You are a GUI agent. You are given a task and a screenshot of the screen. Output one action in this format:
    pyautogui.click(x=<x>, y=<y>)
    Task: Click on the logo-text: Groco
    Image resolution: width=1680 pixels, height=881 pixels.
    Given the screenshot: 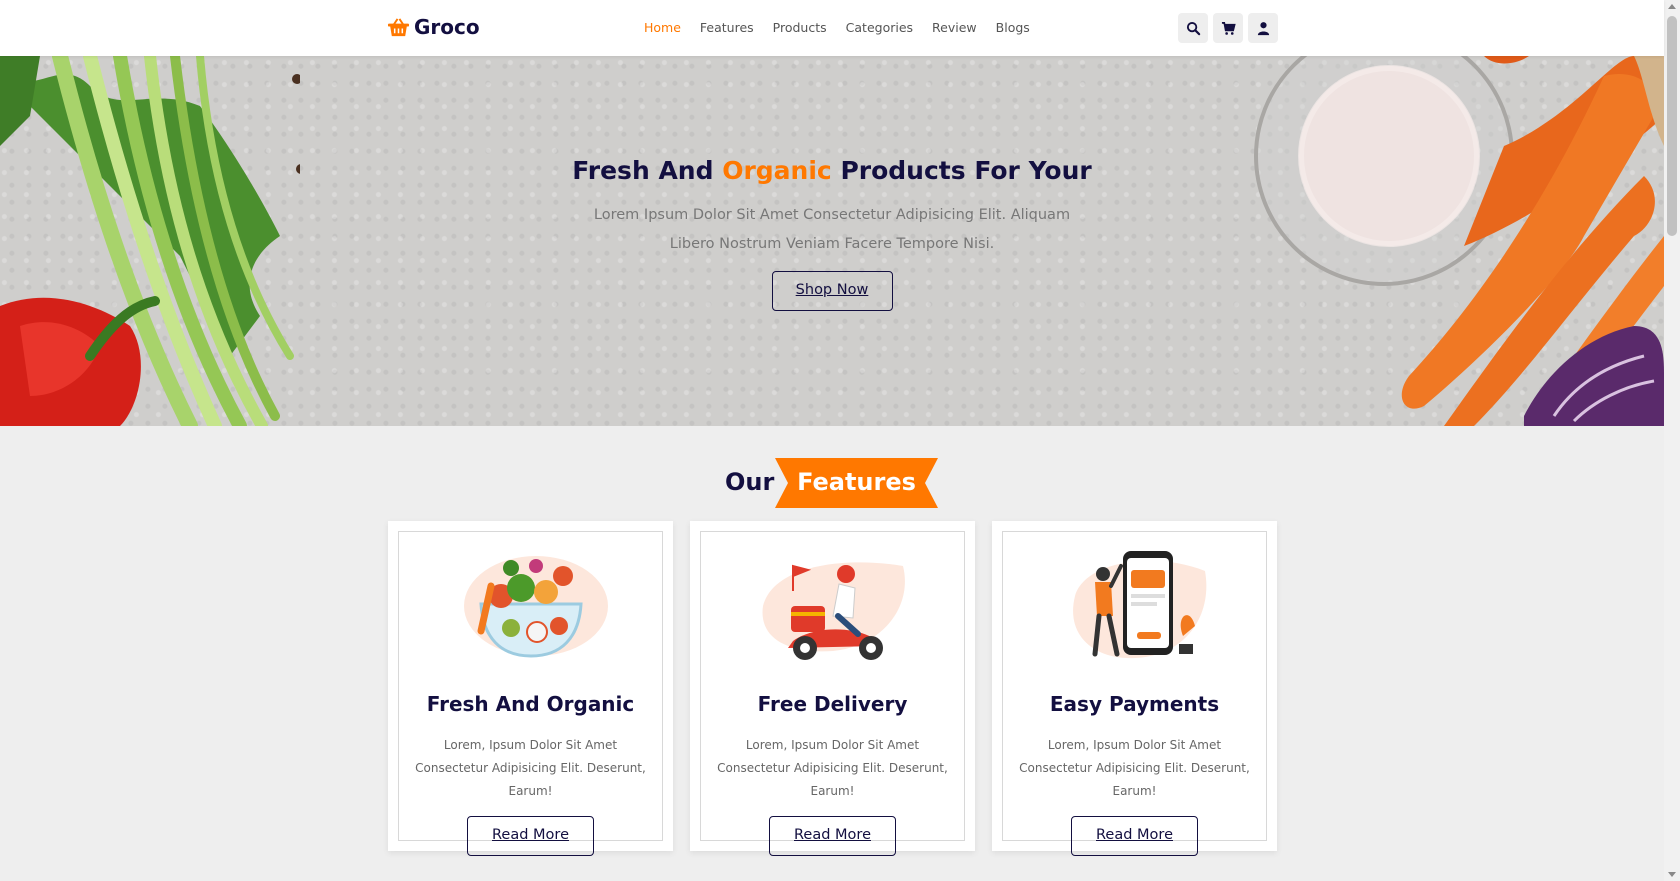 What is the action you would take?
    pyautogui.click(x=447, y=27)
    